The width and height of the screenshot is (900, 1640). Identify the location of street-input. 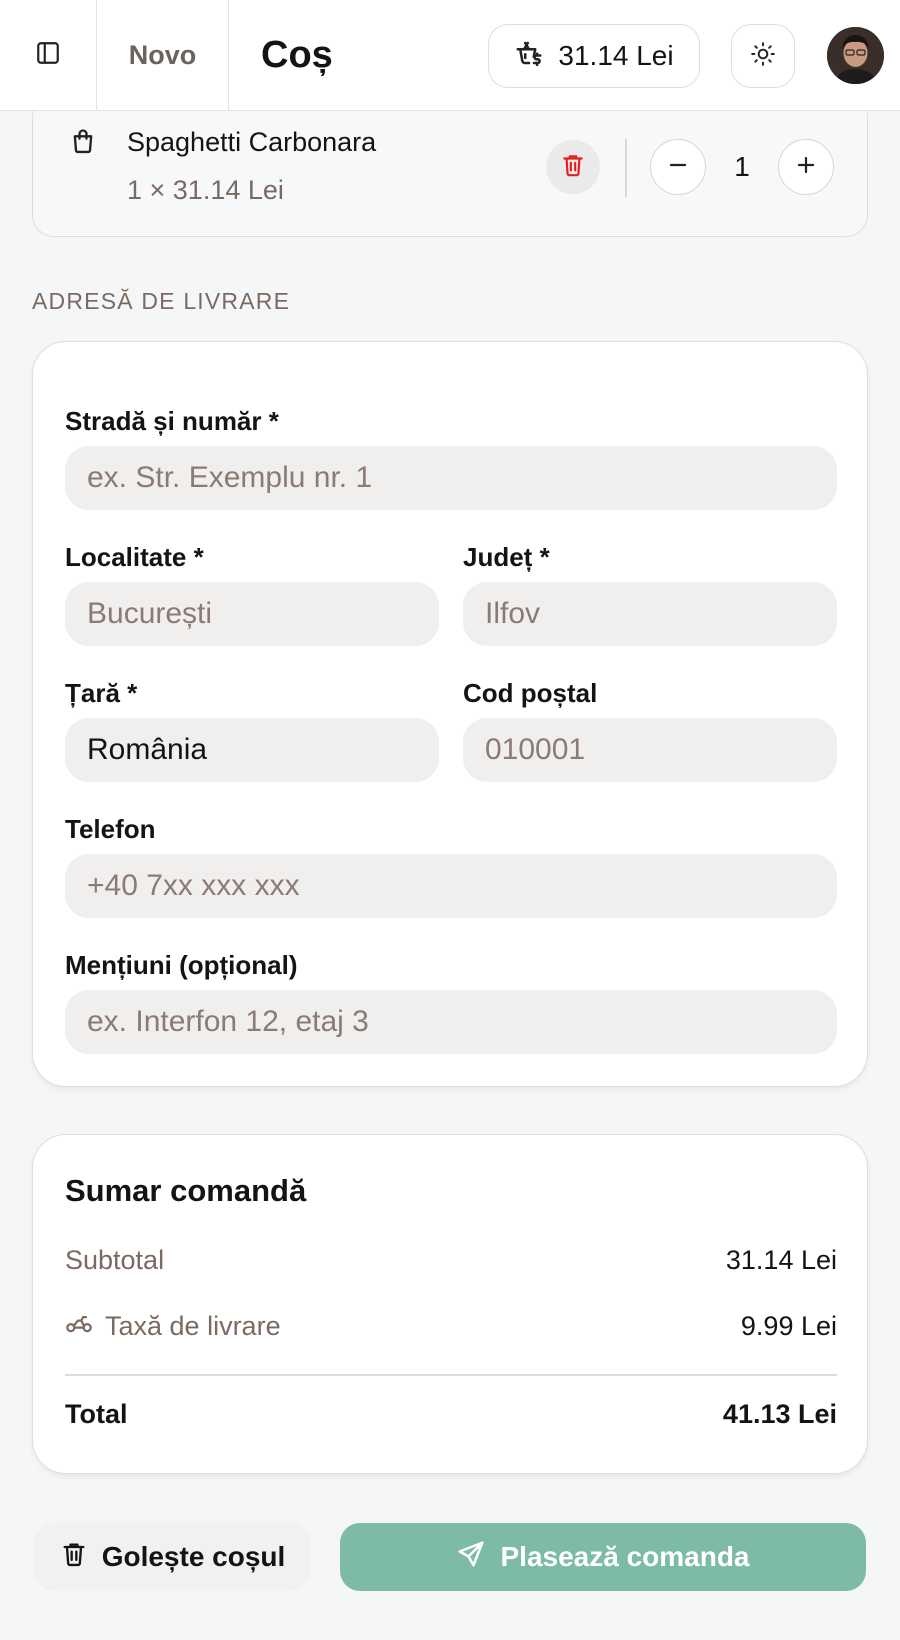
(451, 478).